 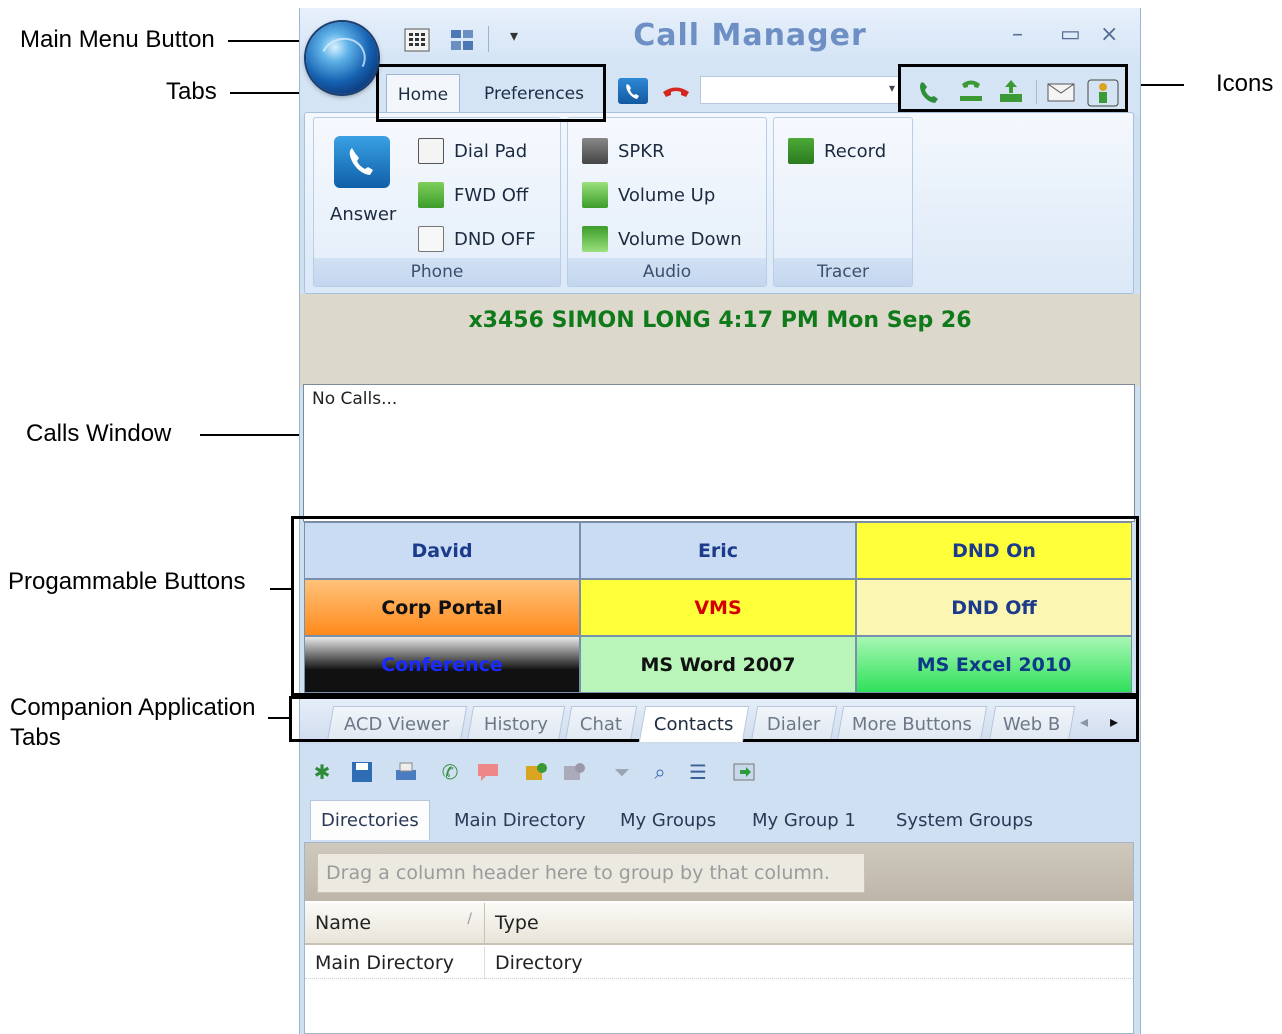 What do you see at coordinates (964, 820) in the screenshot?
I see `subtab-system-groups: System Groups` at bounding box center [964, 820].